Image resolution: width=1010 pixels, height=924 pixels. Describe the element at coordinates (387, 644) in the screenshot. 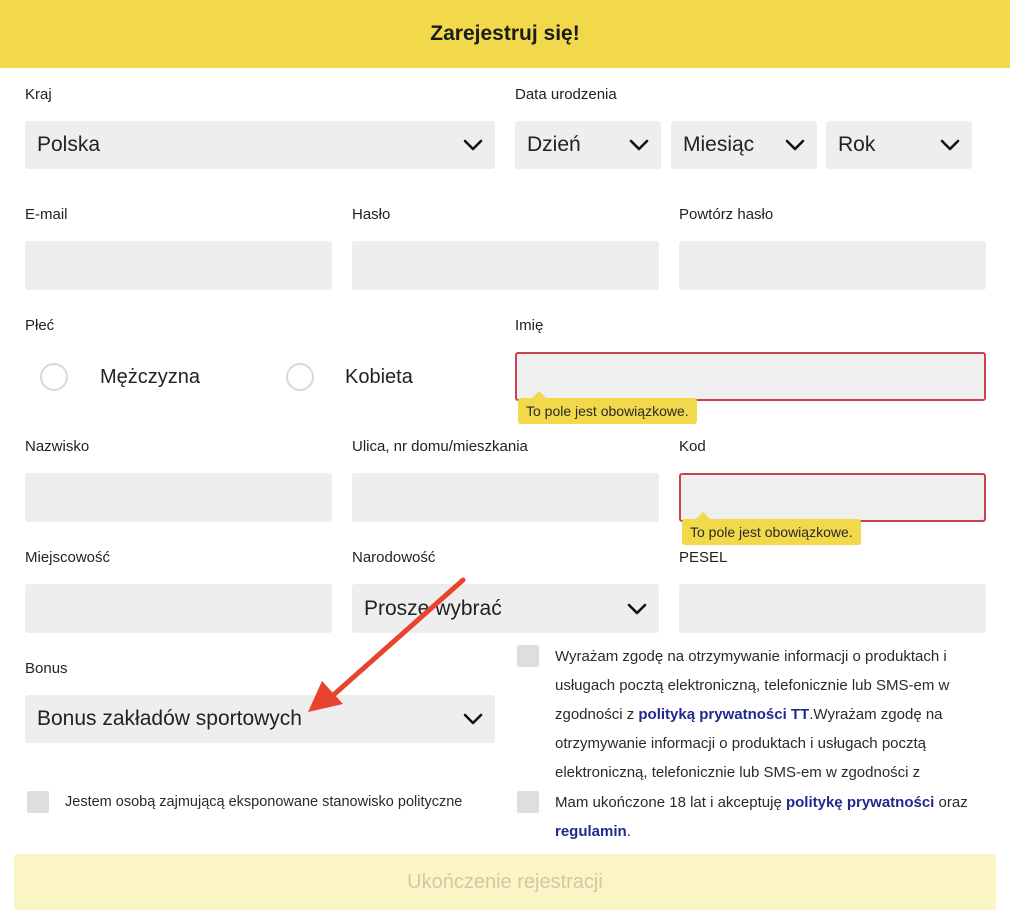

I see `annotation-arrow-icon` at that location.